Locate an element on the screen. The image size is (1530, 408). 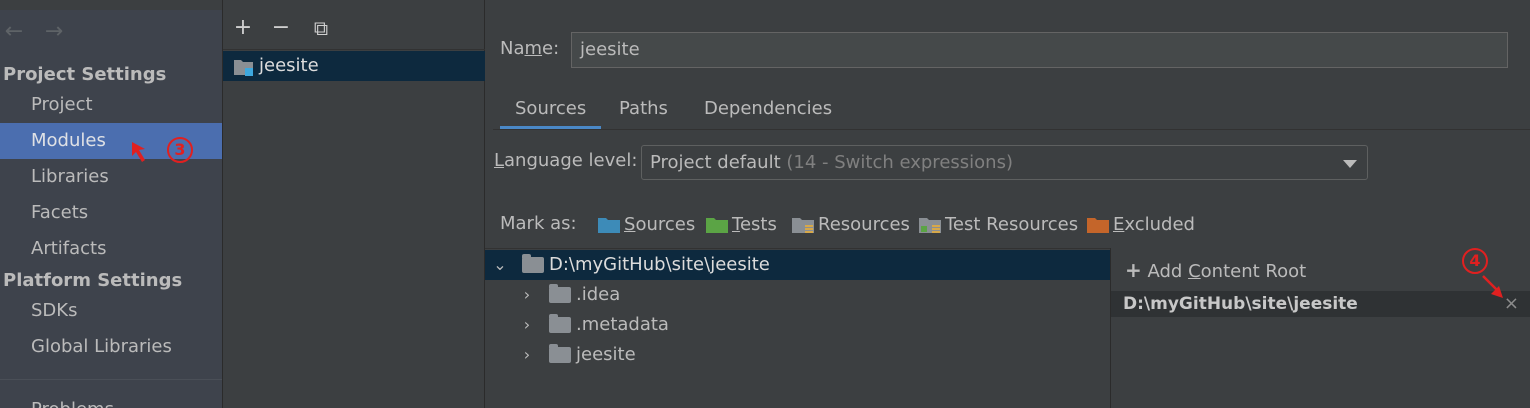
mark-as-test-resources: Test Resources is located at coordinates (998, 225).